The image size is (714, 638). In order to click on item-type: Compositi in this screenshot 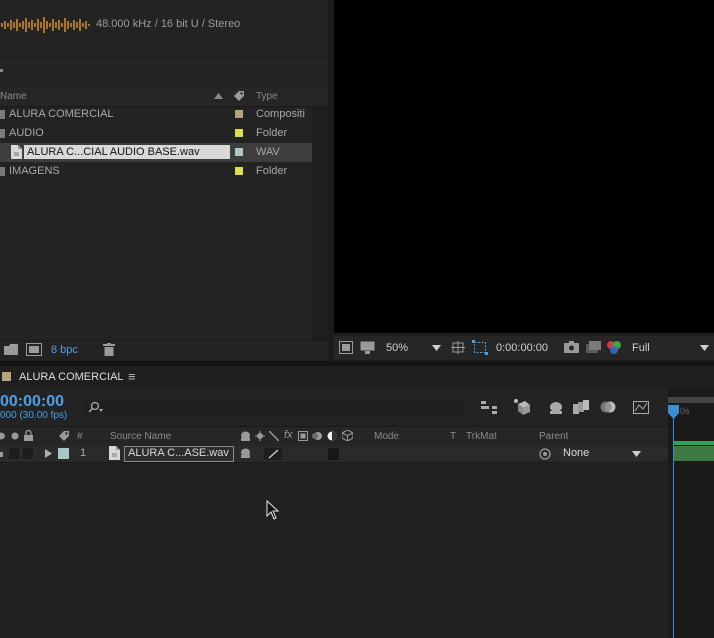, I will do `click(280, 114)`.